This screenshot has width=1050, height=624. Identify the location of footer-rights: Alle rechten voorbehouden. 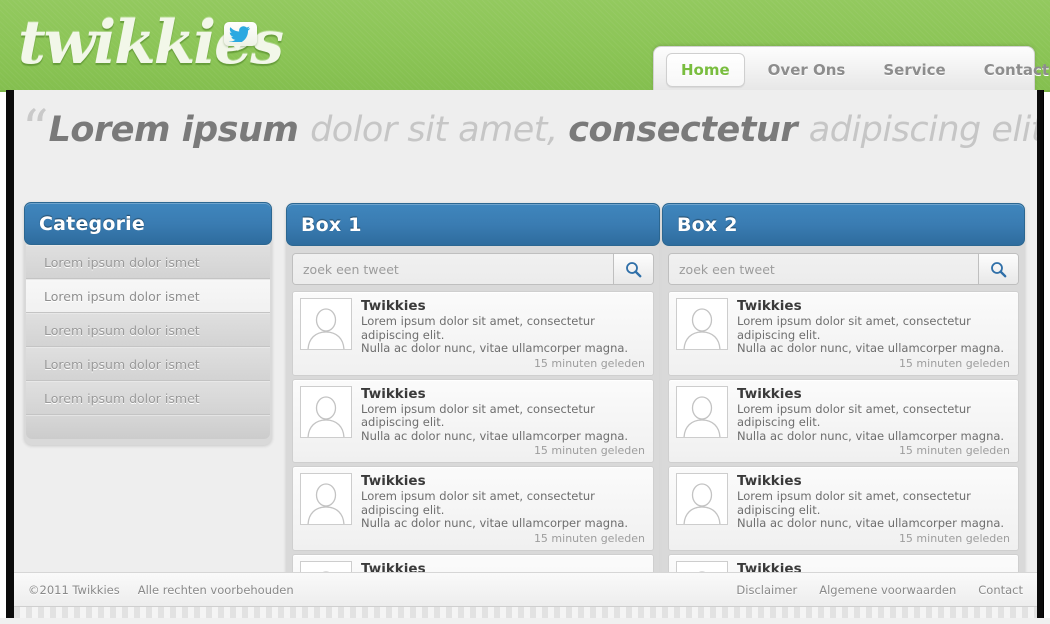
(215, 589).